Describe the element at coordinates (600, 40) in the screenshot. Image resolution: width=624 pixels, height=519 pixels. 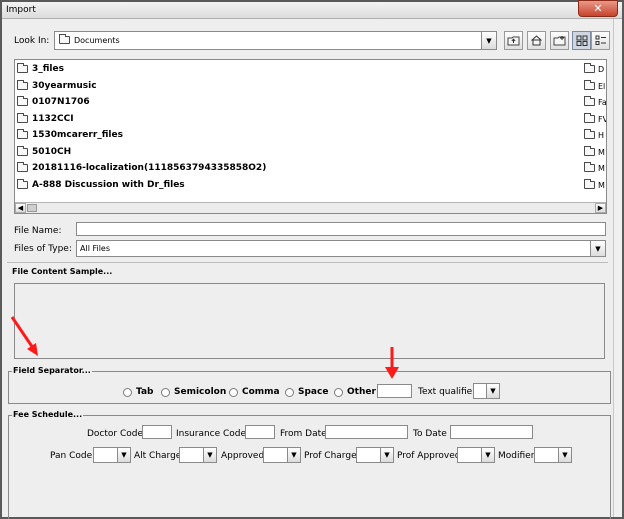
I see `details-view-button` at that location.